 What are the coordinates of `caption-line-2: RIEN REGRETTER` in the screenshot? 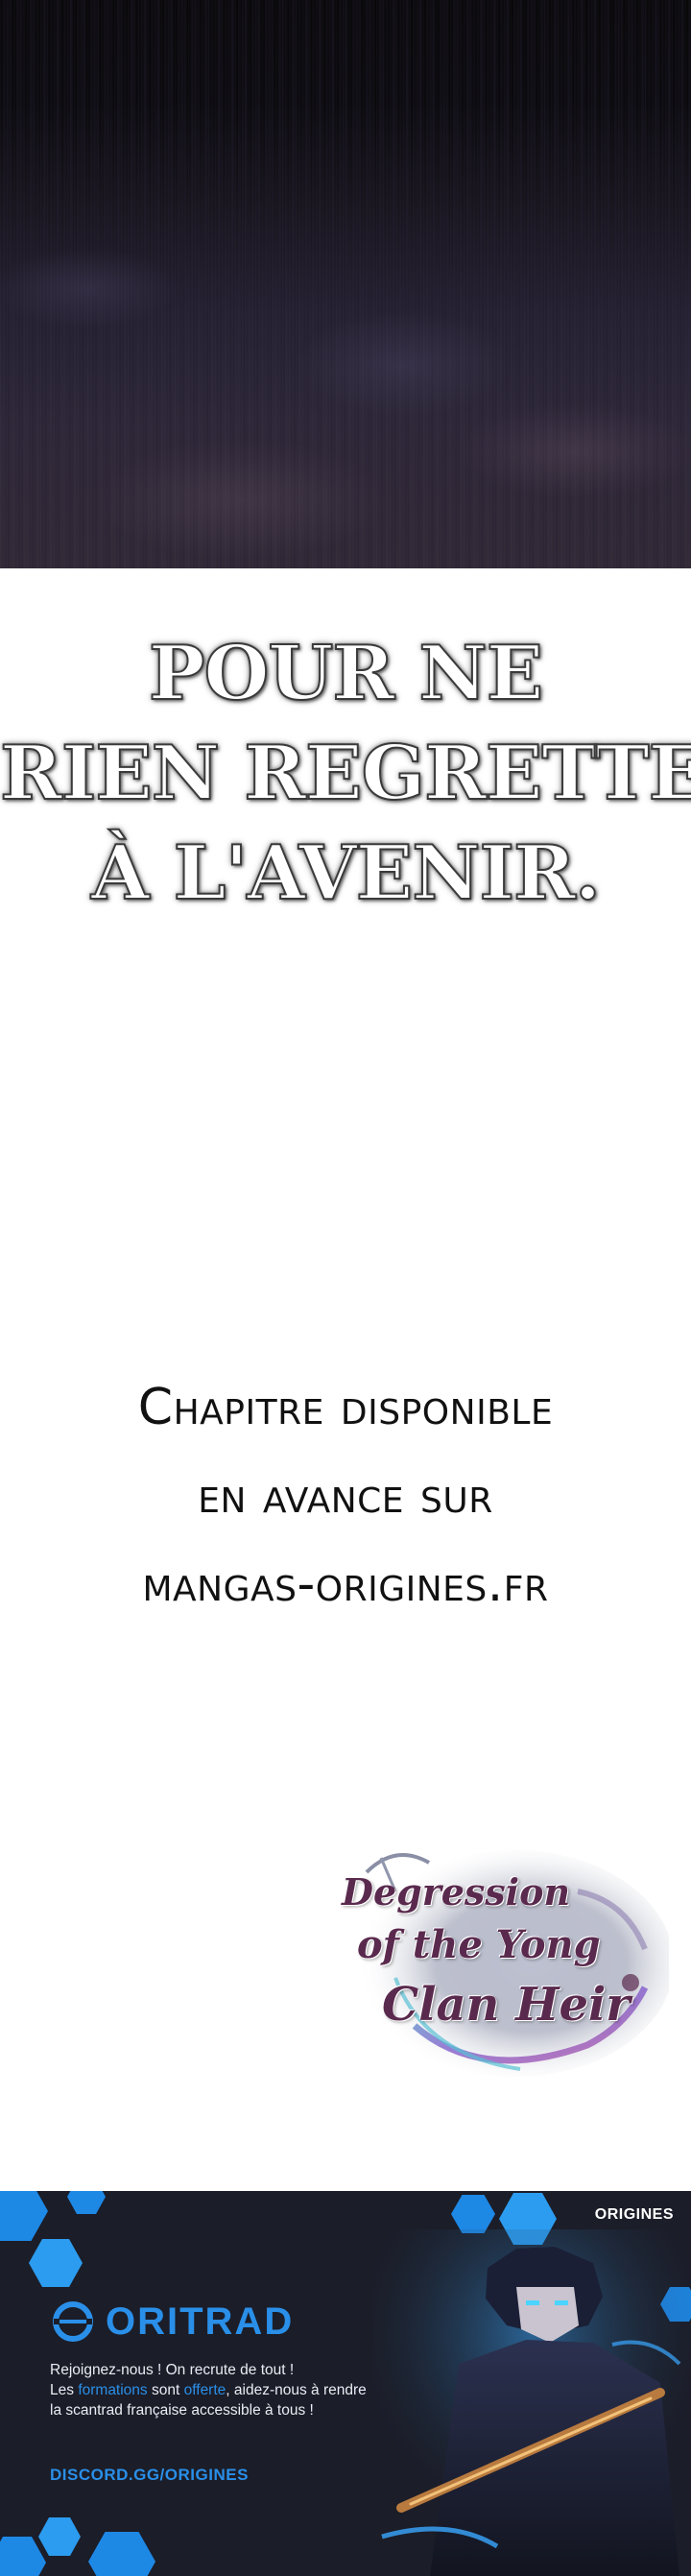 It's located at (345, 773).